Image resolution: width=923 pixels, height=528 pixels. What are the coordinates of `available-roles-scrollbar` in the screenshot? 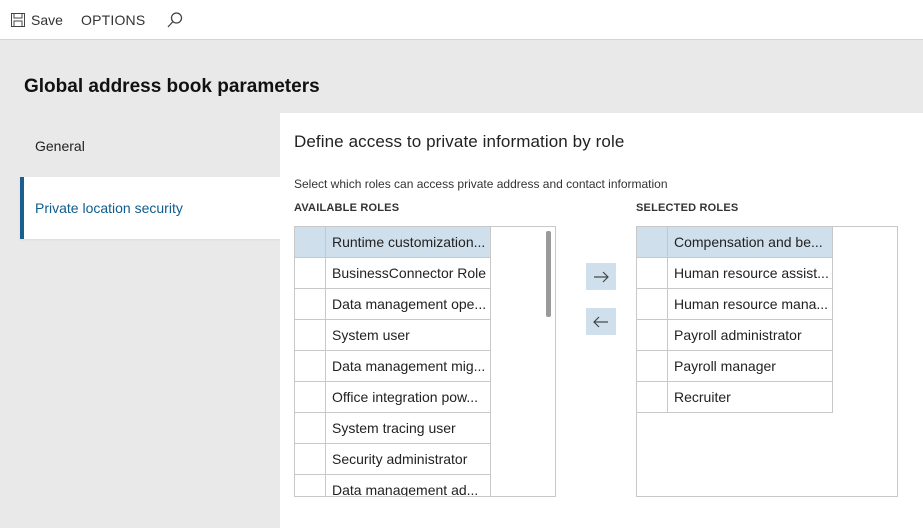 It's located at (548, 274).